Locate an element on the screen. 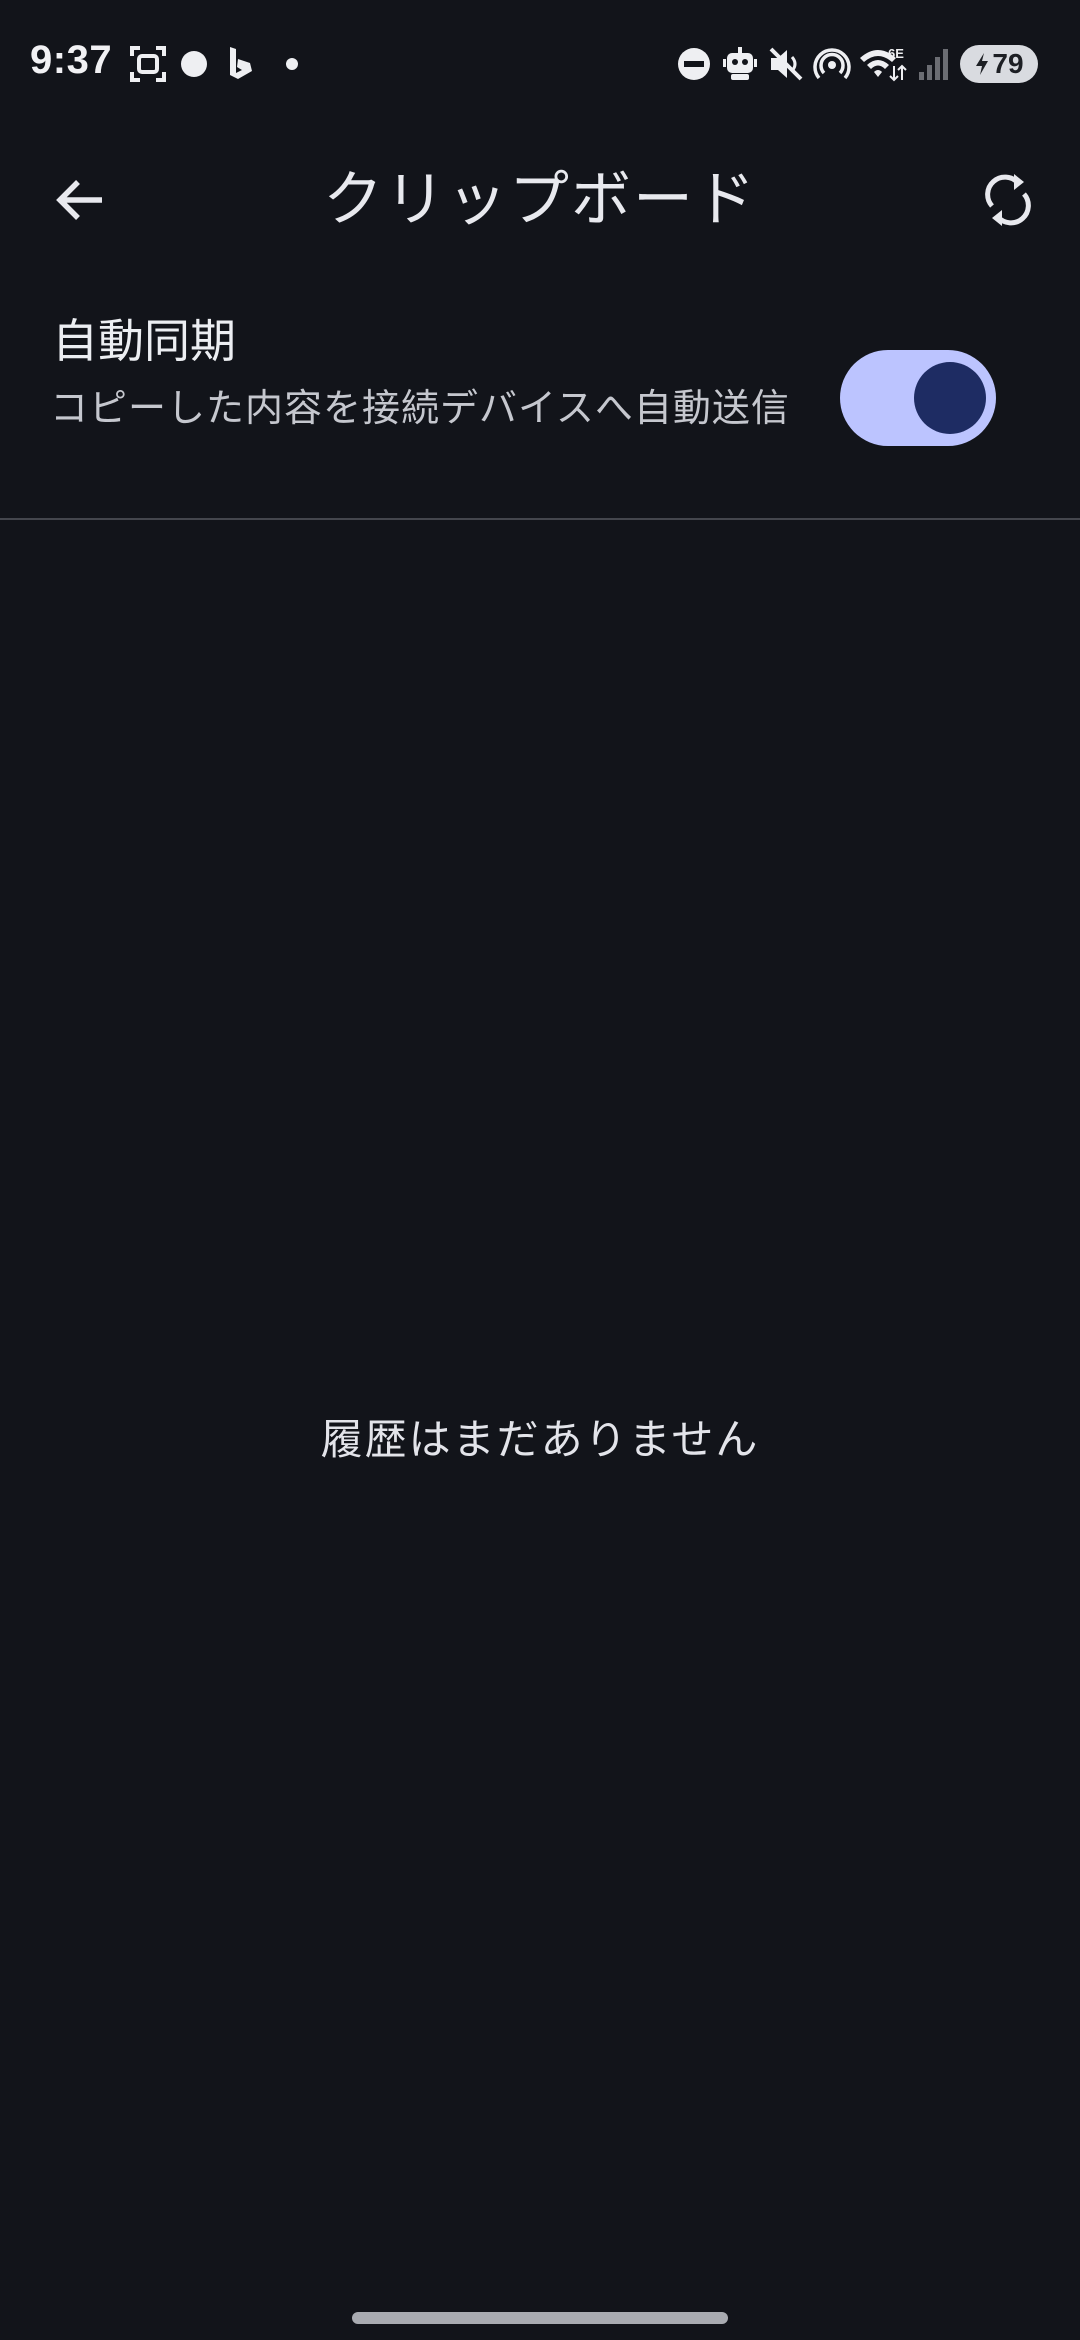 The height and width of the screenshot is (2340, 1080). do-not-disturb-icon is located at coordinates (694, 64).